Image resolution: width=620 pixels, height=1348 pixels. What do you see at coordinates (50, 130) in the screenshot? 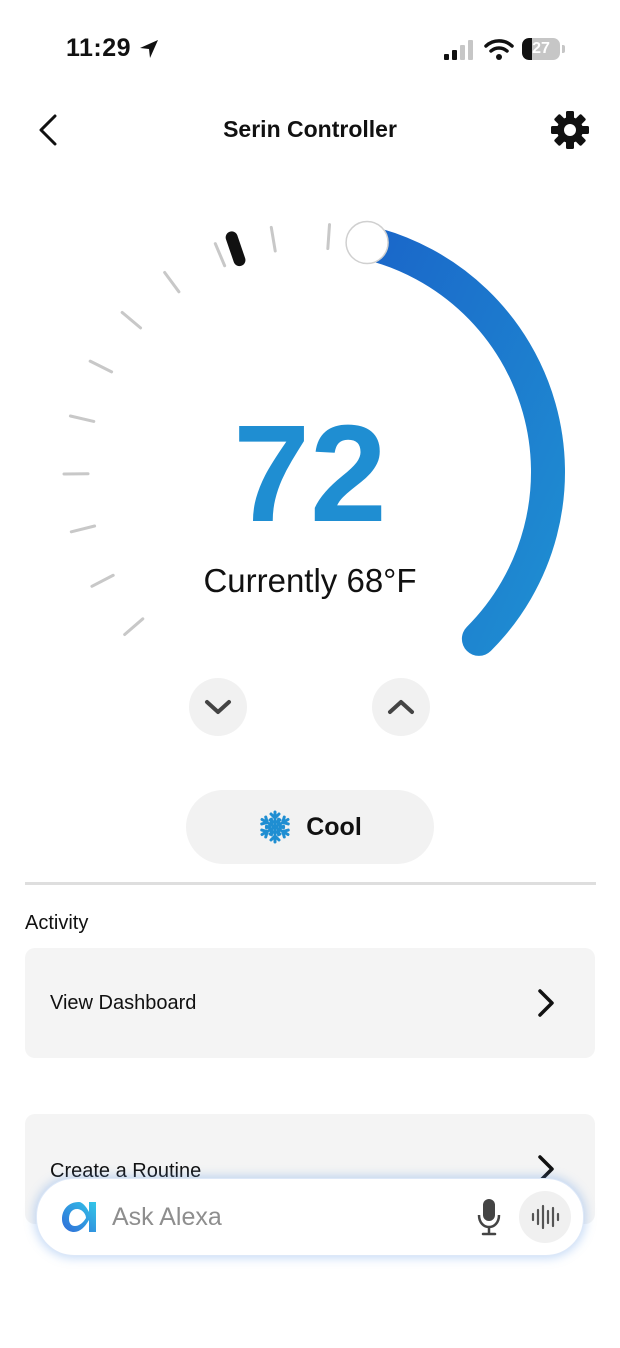
I see `back-button` at bounding box center [50, 130].